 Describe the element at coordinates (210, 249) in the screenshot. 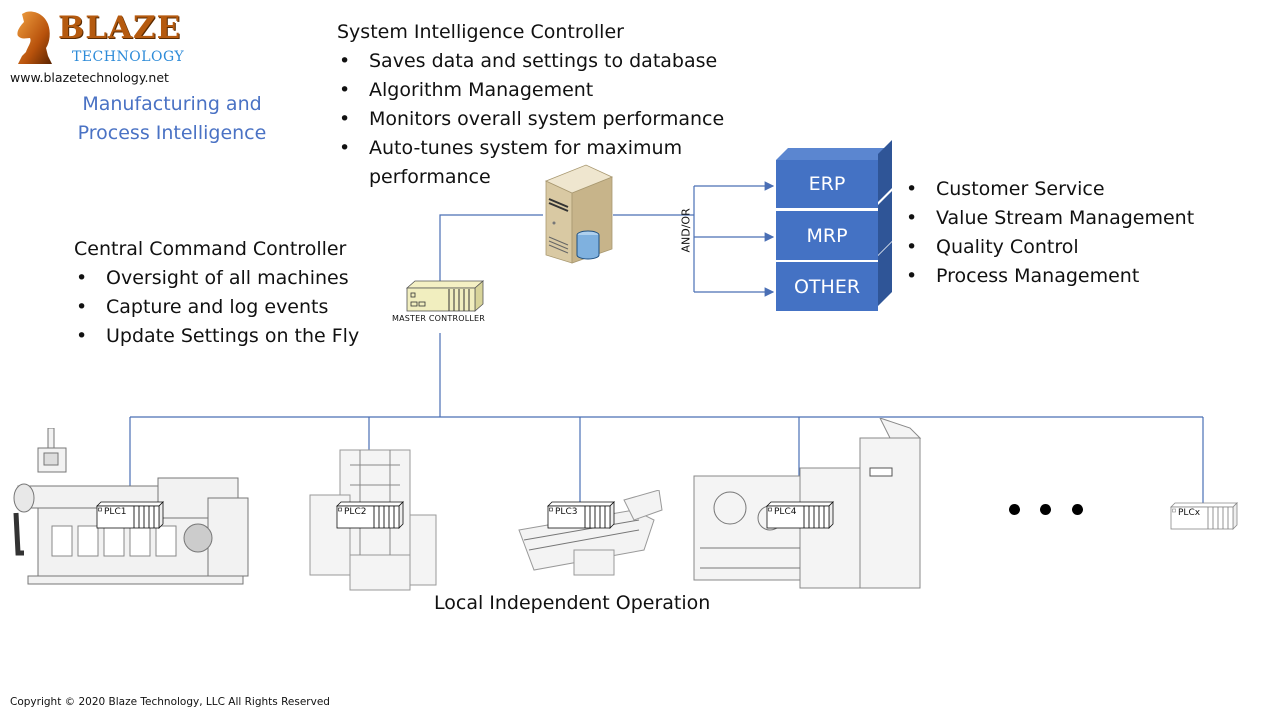

I see `central-controller-title: Central Command Controller` at that location.